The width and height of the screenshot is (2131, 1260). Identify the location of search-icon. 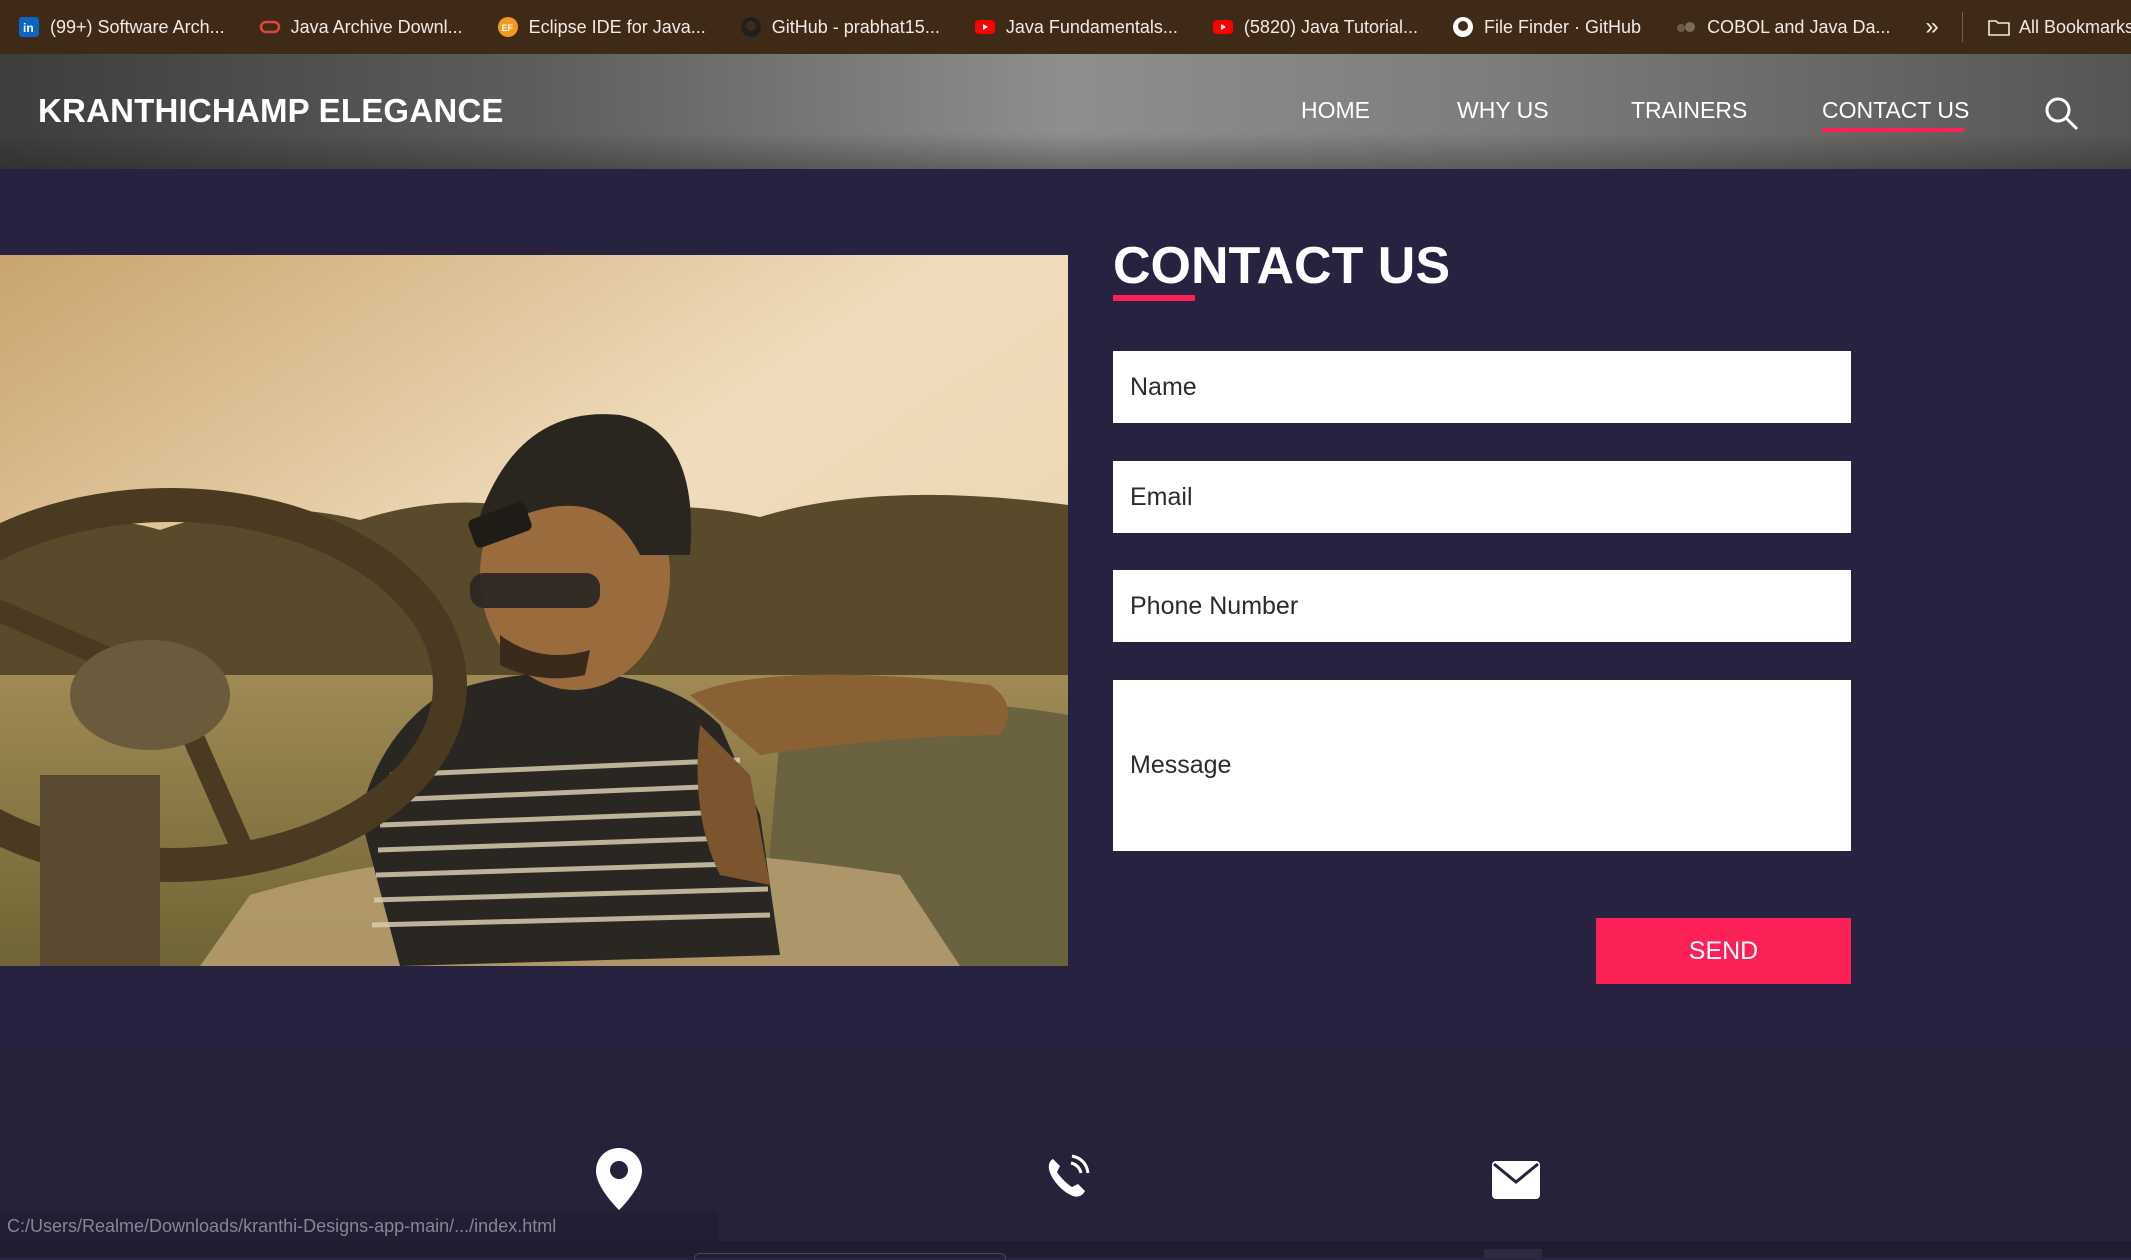
(2061, 113).